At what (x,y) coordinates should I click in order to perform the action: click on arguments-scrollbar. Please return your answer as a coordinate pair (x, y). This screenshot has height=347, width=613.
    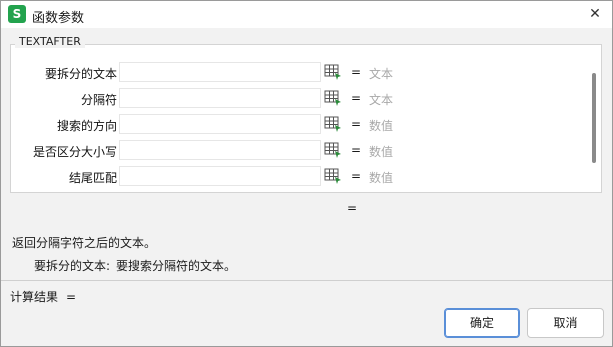
    Looking at the image, I should click on (594, 118).